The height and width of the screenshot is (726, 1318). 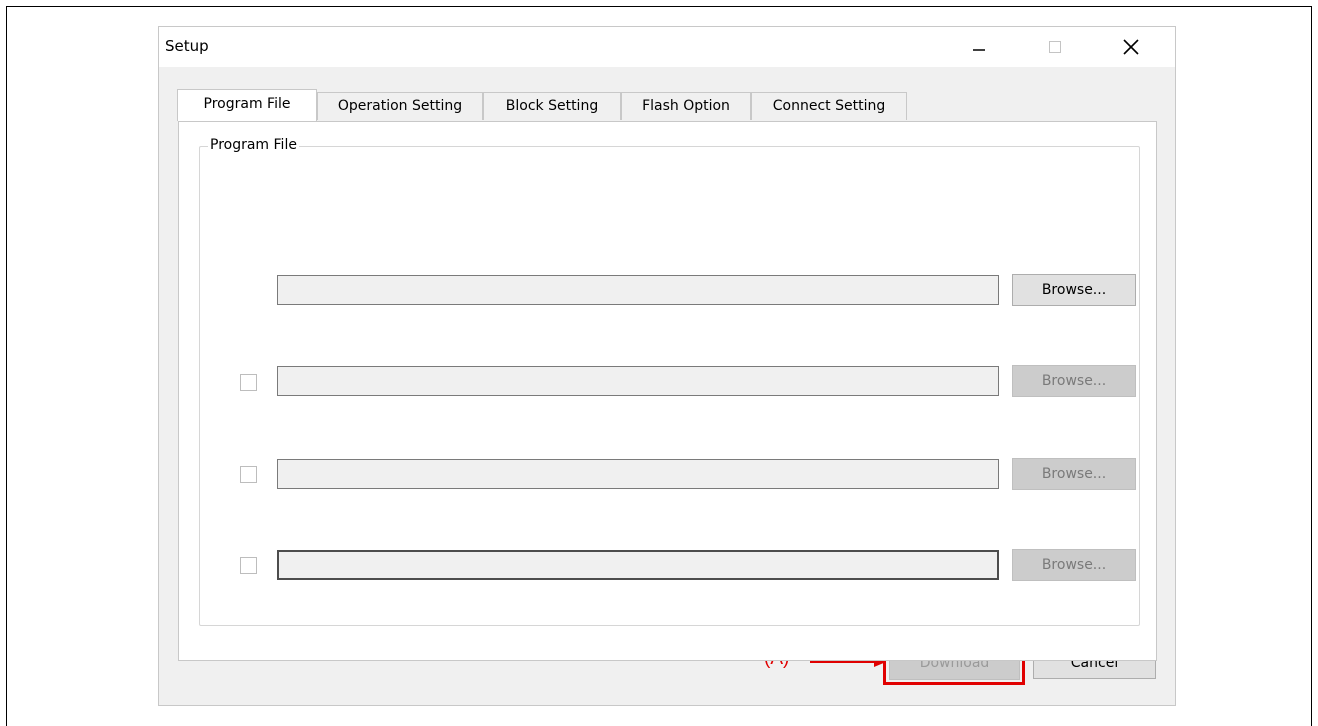 I want to click on tab-operation-setting: Operation Setting, so click(x=400, y=106).